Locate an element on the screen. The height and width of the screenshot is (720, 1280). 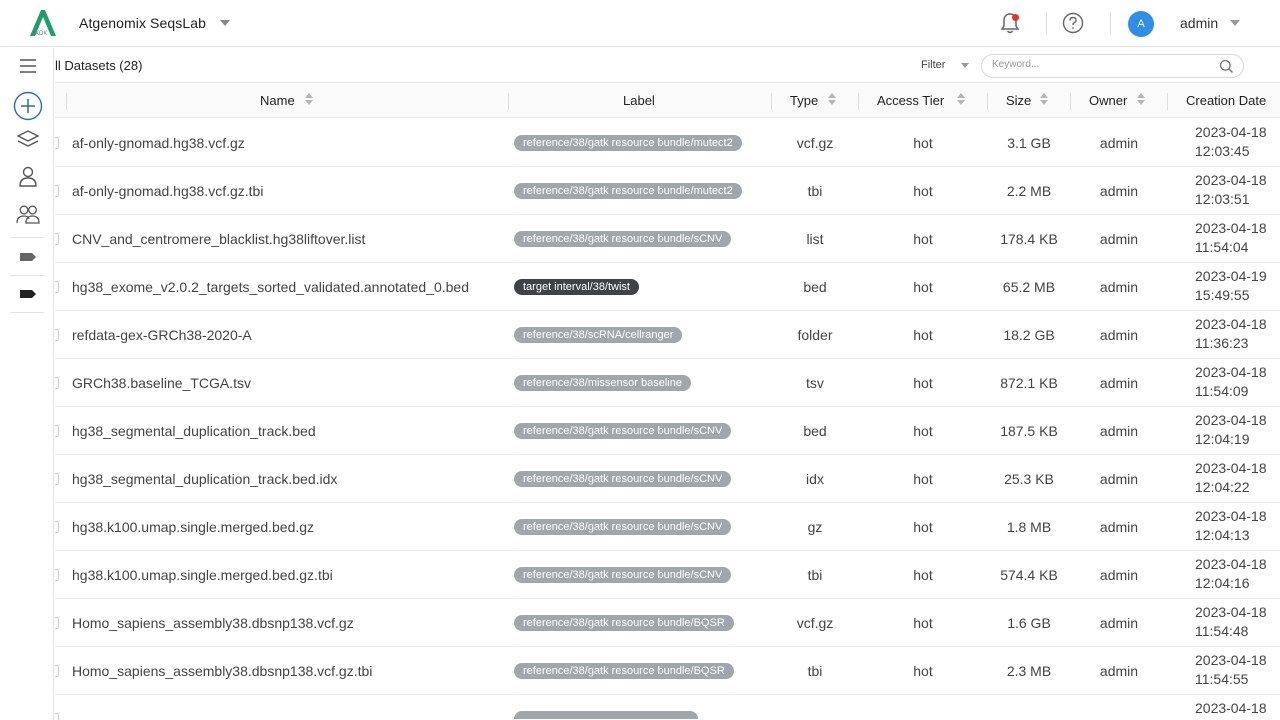
column-header-type: Type is located at coordinates (804, 101).